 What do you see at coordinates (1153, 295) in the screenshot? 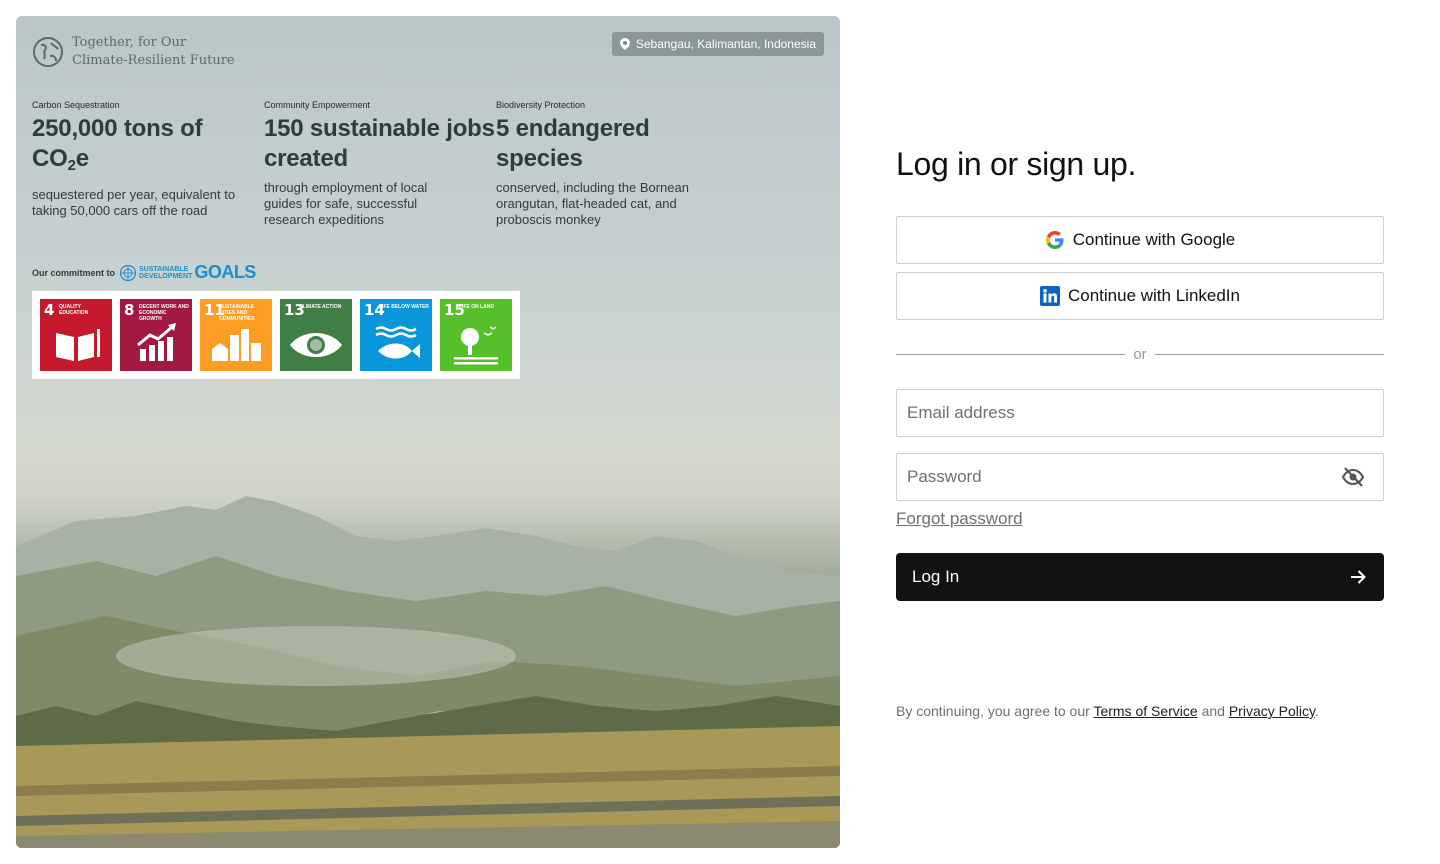
I see `linkedin-button-label: Continue with LinkedIn` at bounding box center [1153, 295].